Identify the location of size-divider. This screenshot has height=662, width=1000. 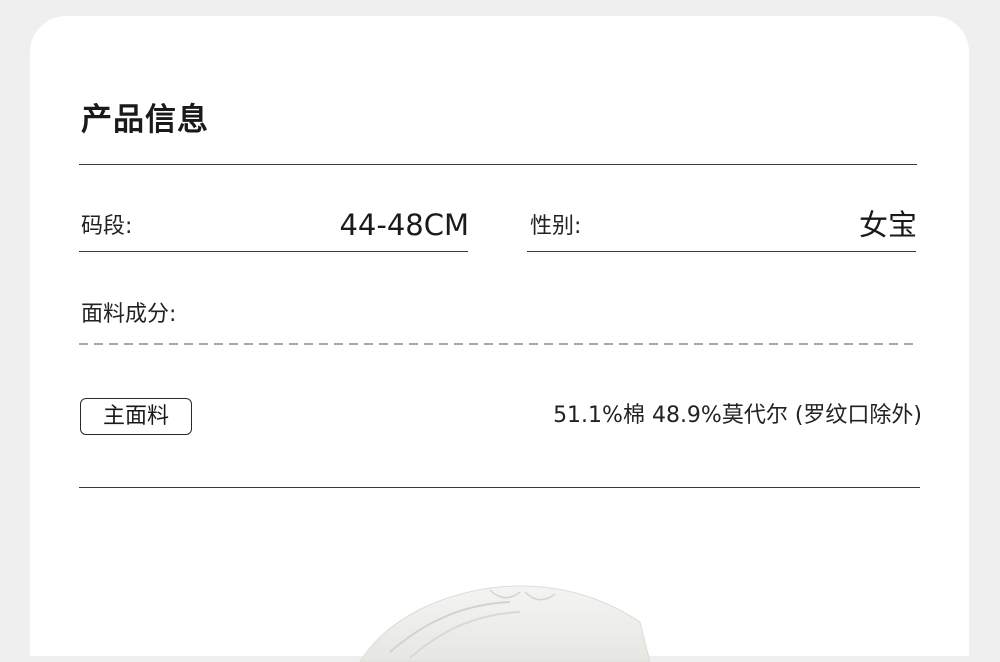
(273, 251).